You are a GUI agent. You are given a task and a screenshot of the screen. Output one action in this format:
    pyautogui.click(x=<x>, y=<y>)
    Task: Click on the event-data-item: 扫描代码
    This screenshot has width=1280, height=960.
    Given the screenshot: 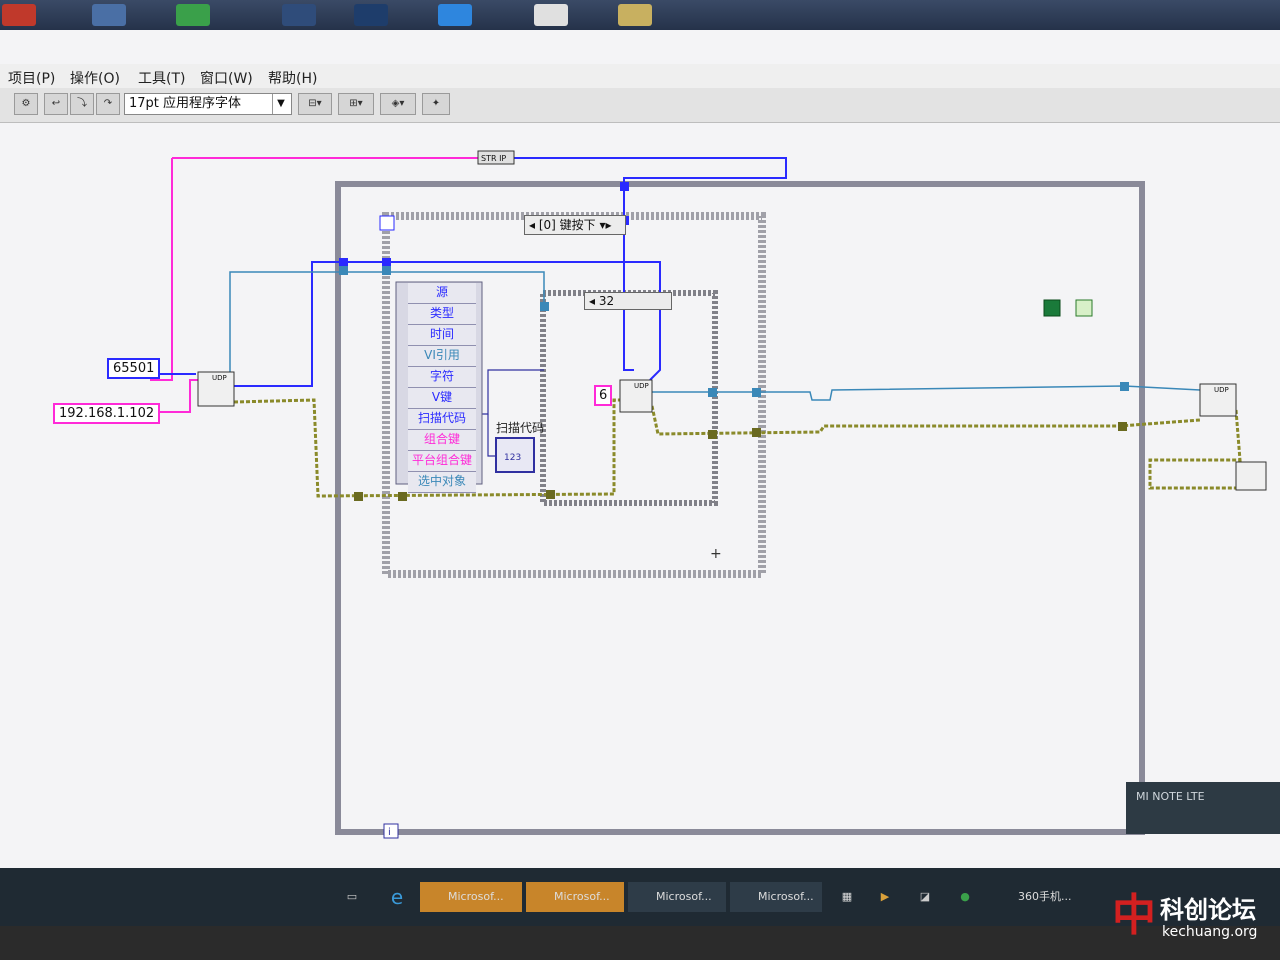 What is the action you would take?
    pyautogui.click(x=442, y=419)
    